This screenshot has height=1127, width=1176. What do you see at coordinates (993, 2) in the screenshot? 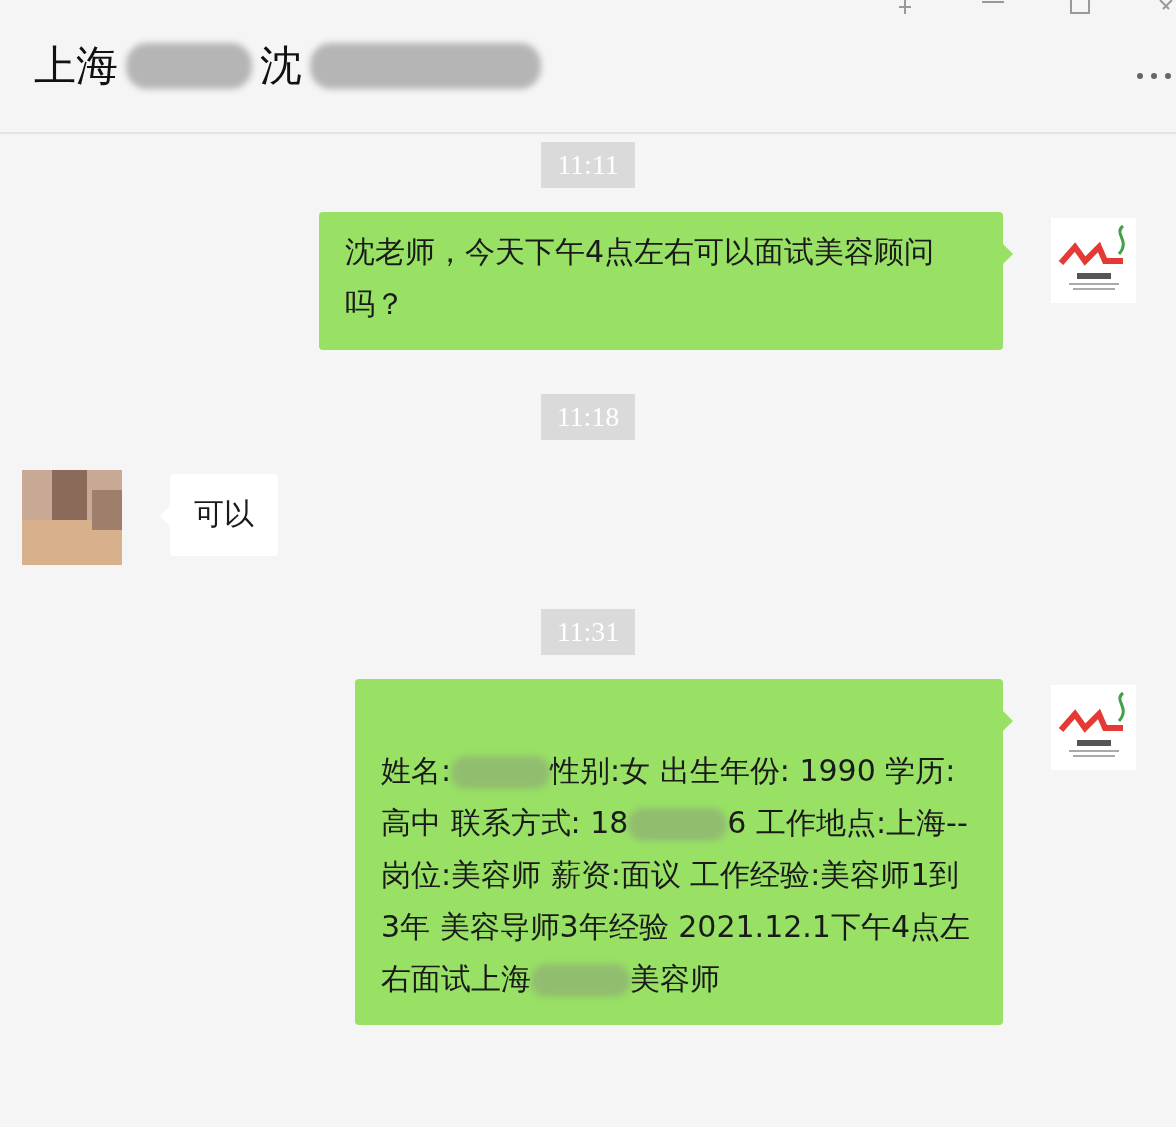
I see `minimize-icon` at bounding box center [993, 2].